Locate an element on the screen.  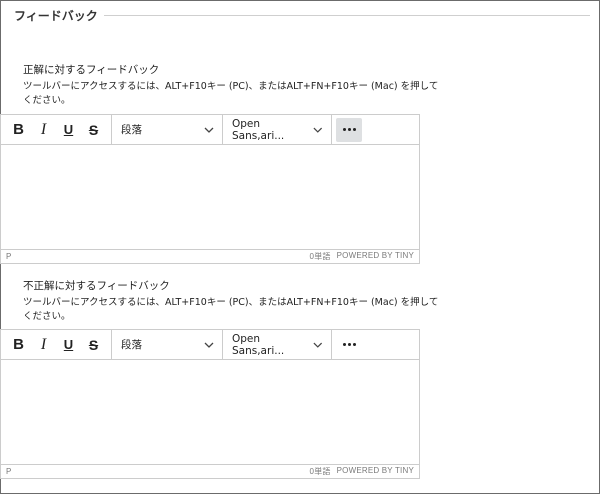
incorrect-feedback-label: 不正解に対するフィードバック is located at coordinates (96, 286).